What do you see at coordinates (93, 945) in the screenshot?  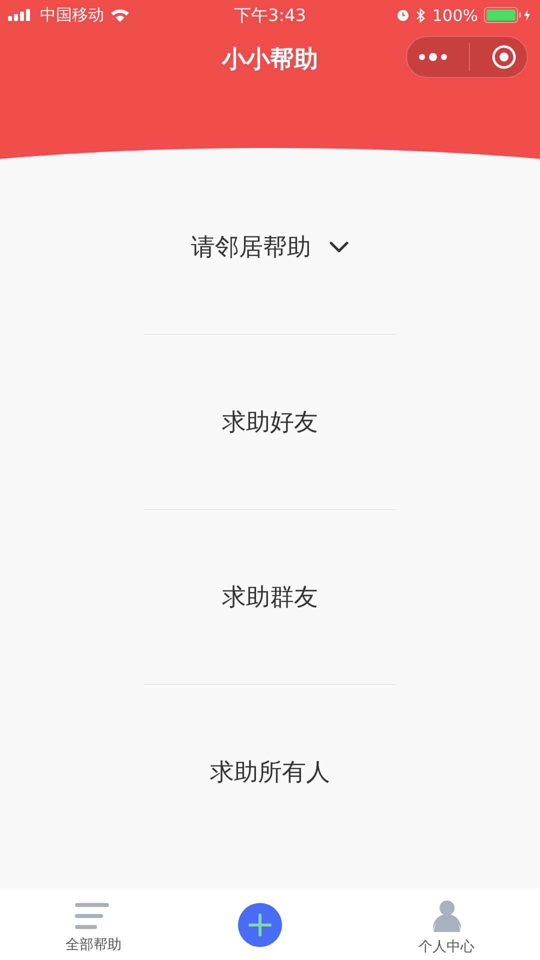 I see `tab-label: 全部帮助` at bounding box center [93, 945].